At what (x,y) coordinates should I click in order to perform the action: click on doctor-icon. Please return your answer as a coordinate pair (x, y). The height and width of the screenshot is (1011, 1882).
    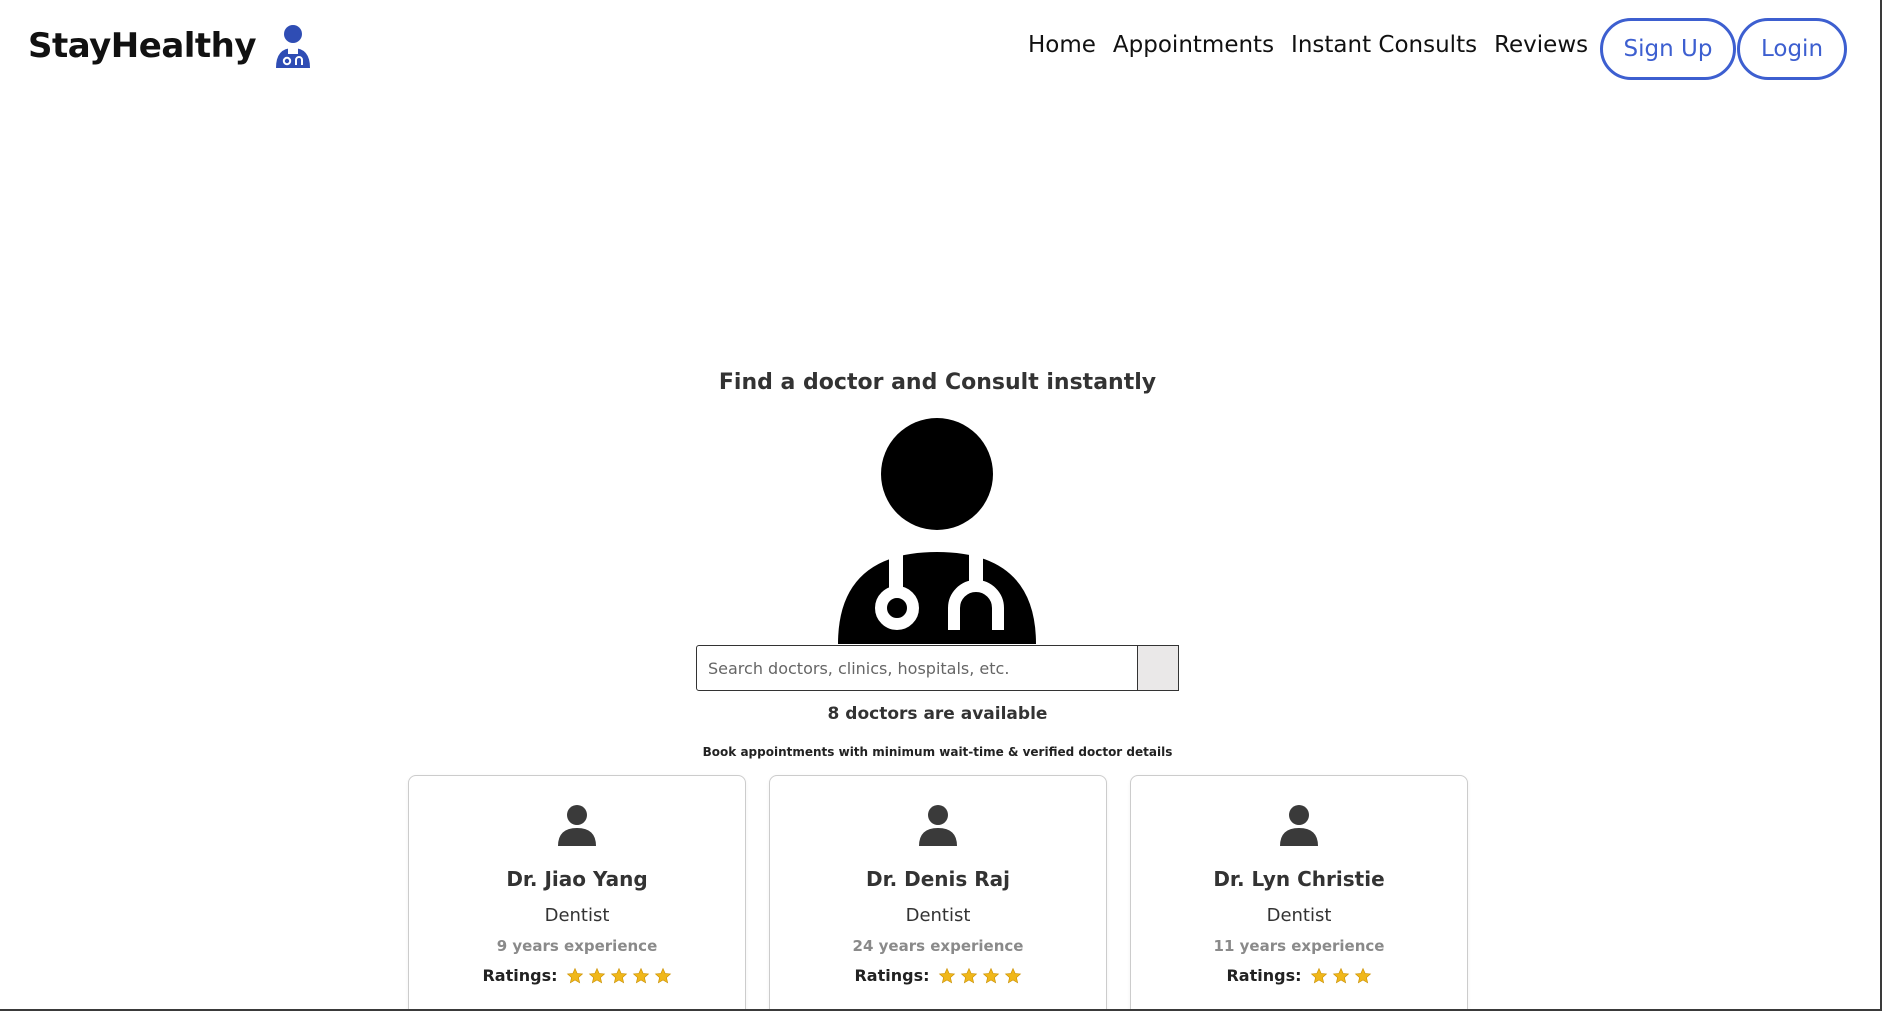
    Looking at the image, I should click on (293, 46).